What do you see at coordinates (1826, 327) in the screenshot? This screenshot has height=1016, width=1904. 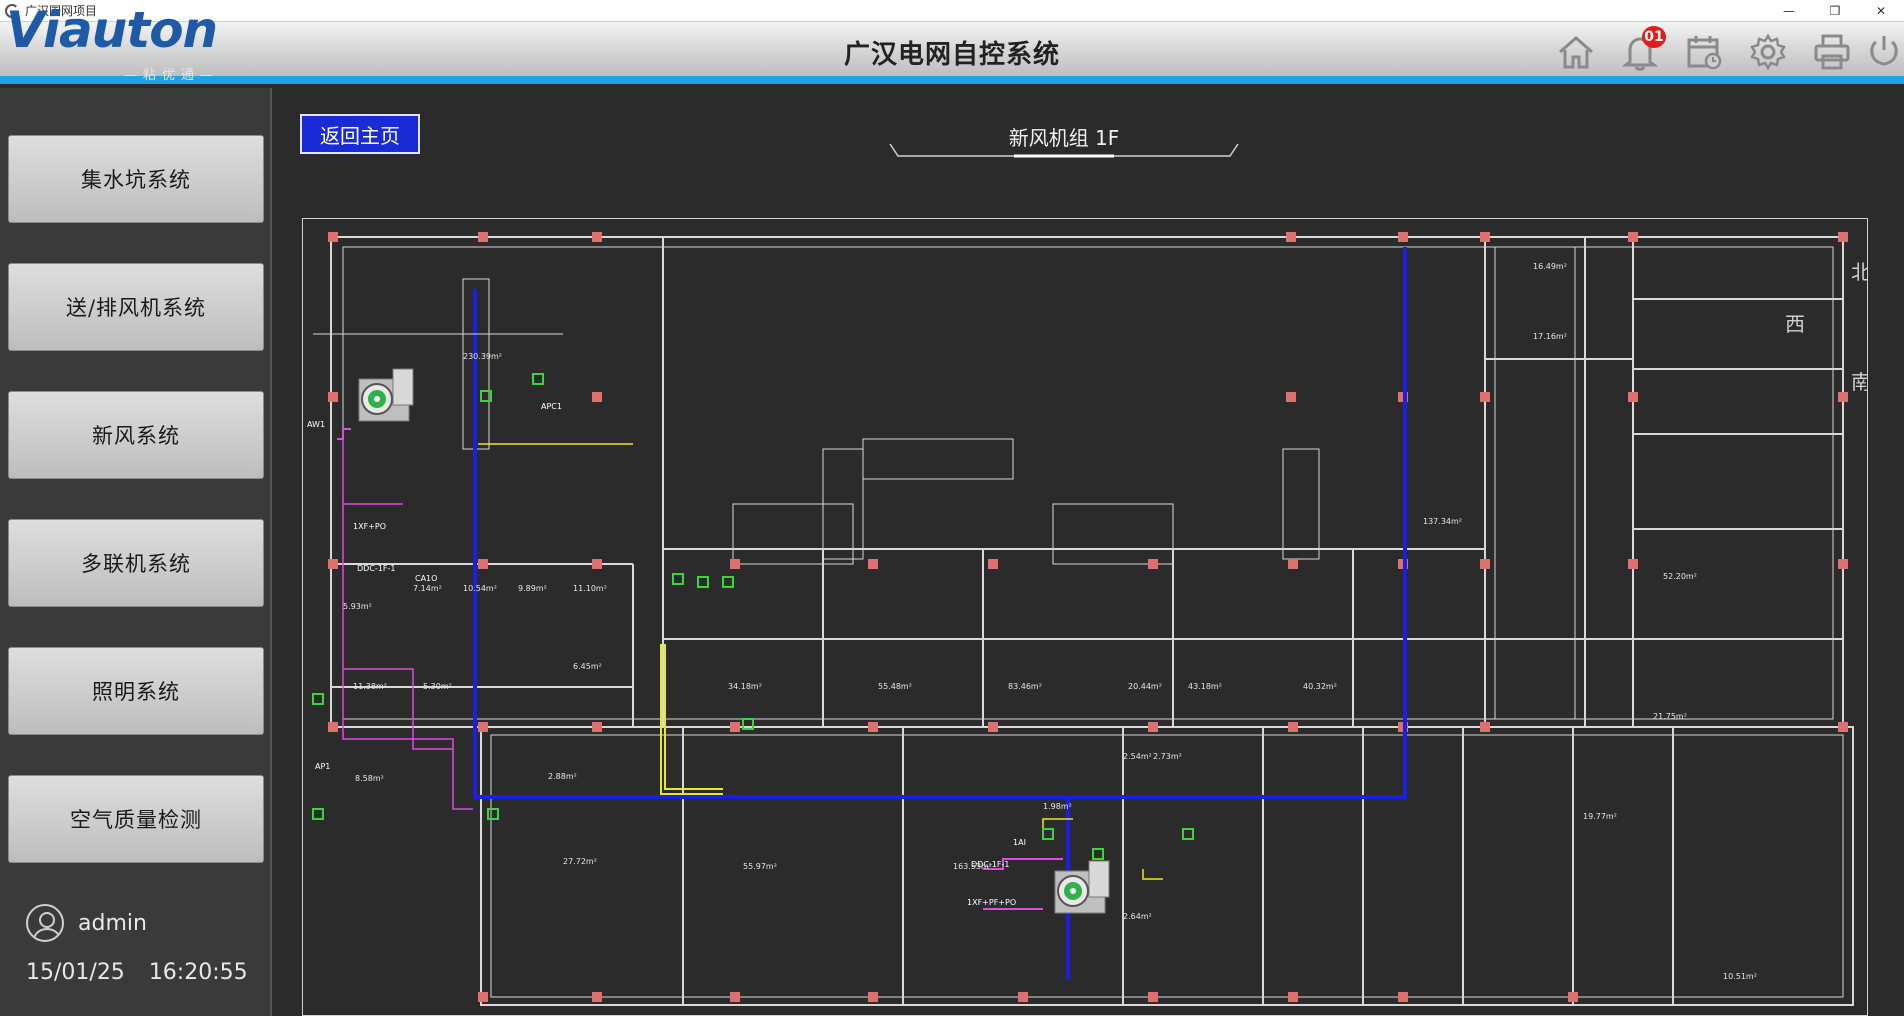 I see `compass: 北 西 南` at bounding box center [1826, 327].